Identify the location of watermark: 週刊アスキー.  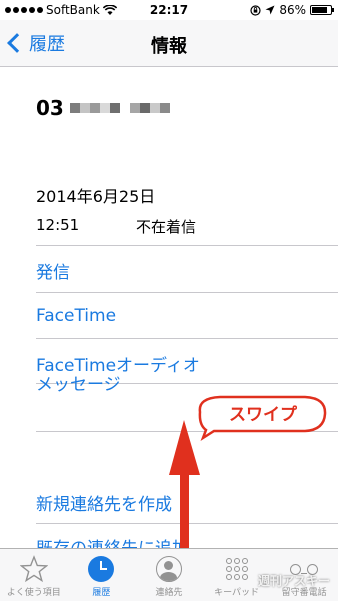
(293, 581).